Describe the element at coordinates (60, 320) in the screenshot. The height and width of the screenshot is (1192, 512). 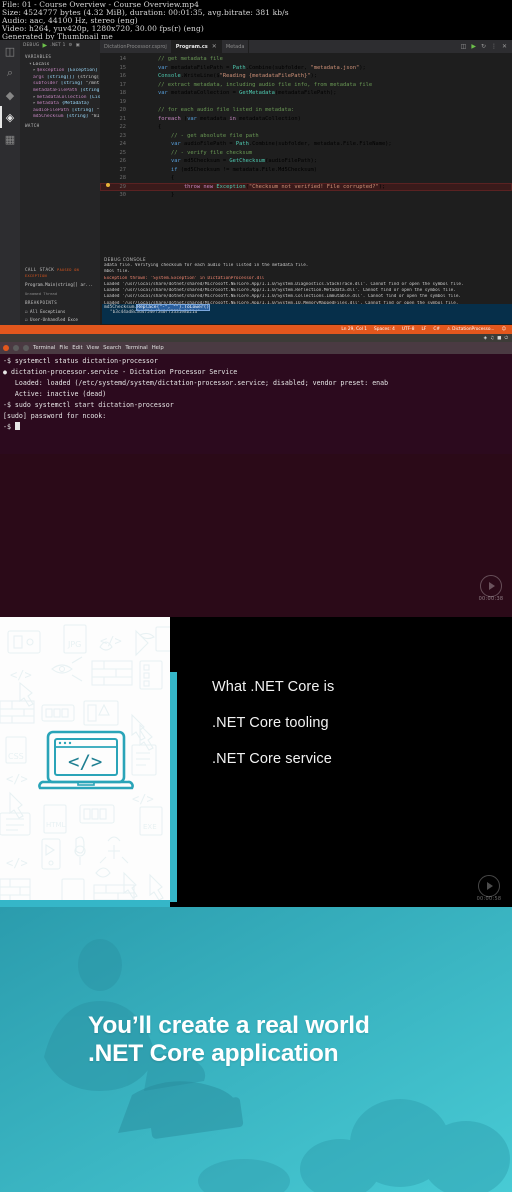
I see `breakpoint-item: ☑ User-Unhandled Exce` at that location.